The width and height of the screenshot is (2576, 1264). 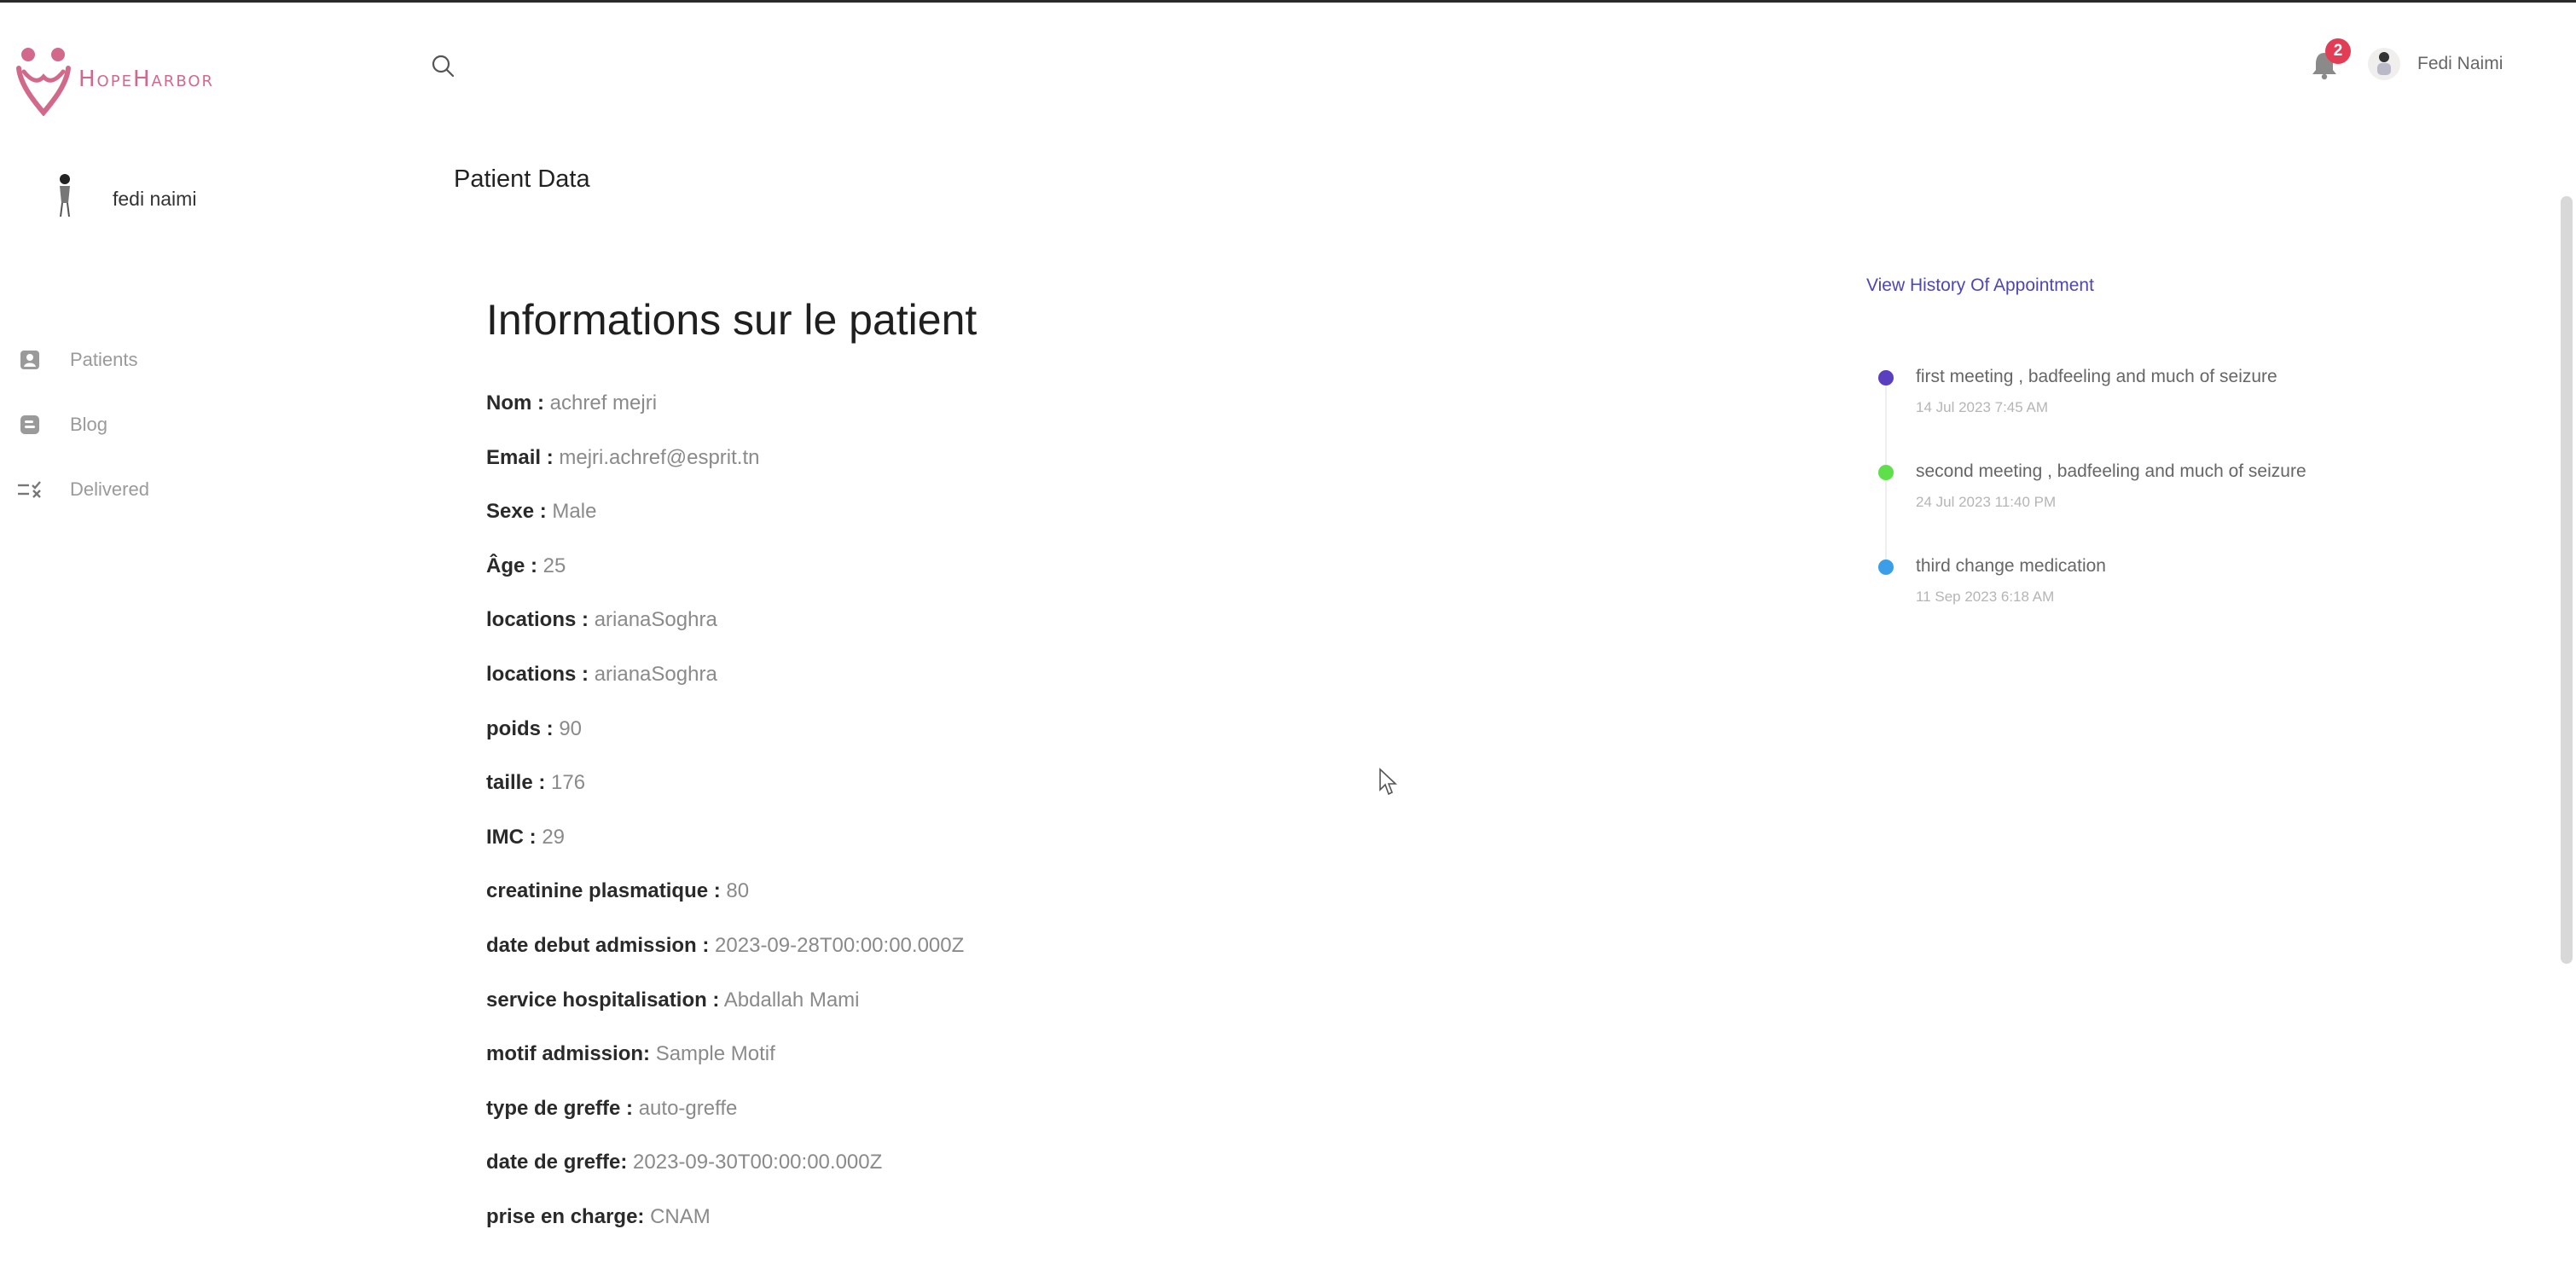 I want to click on sidebar-nav: Patients Blog Delivered, so click(x=83, y=425).